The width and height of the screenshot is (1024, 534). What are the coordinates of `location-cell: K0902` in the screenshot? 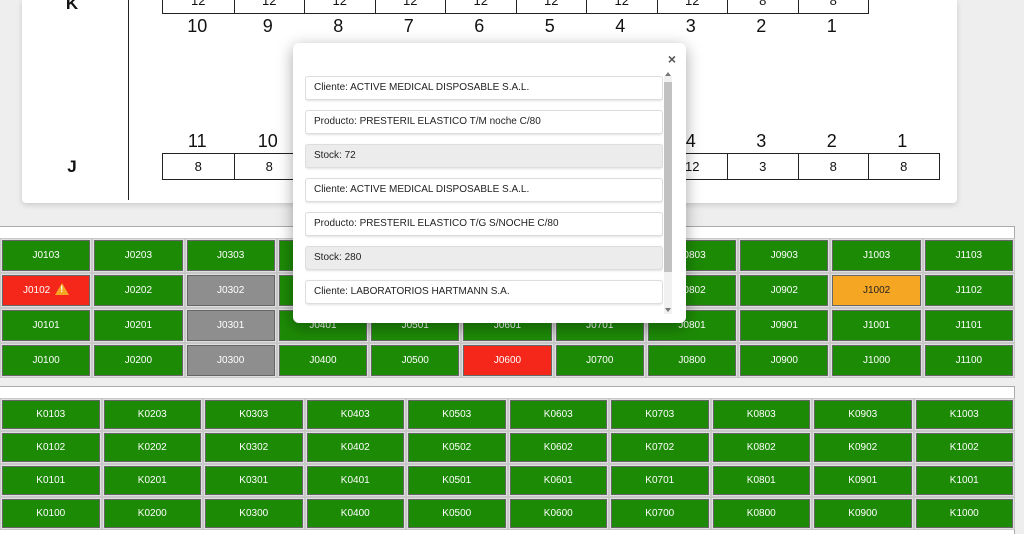 It's located at (863, 447).